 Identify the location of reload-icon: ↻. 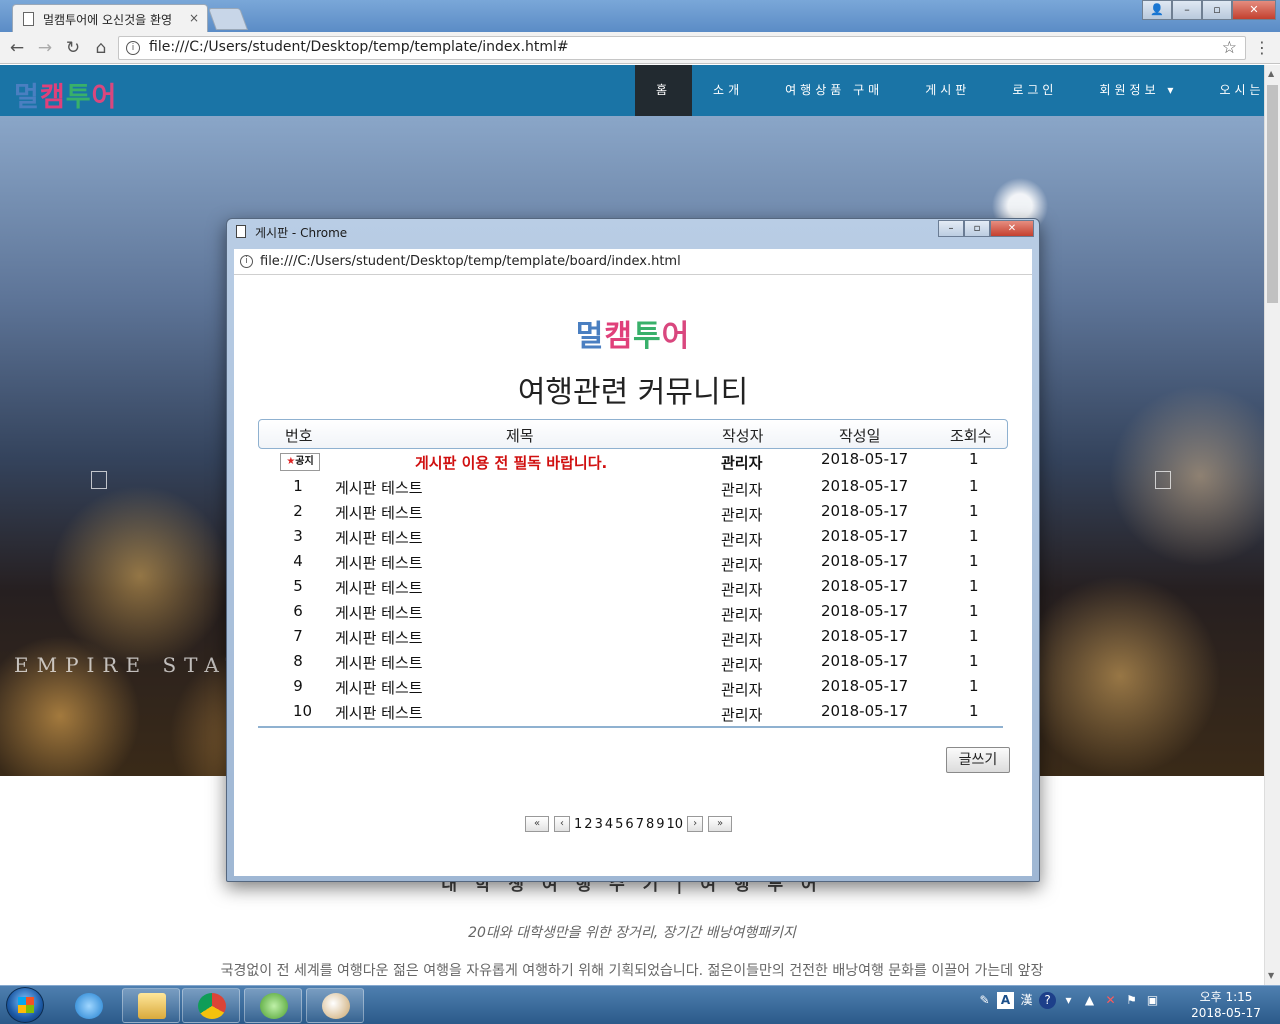
(73, 48).